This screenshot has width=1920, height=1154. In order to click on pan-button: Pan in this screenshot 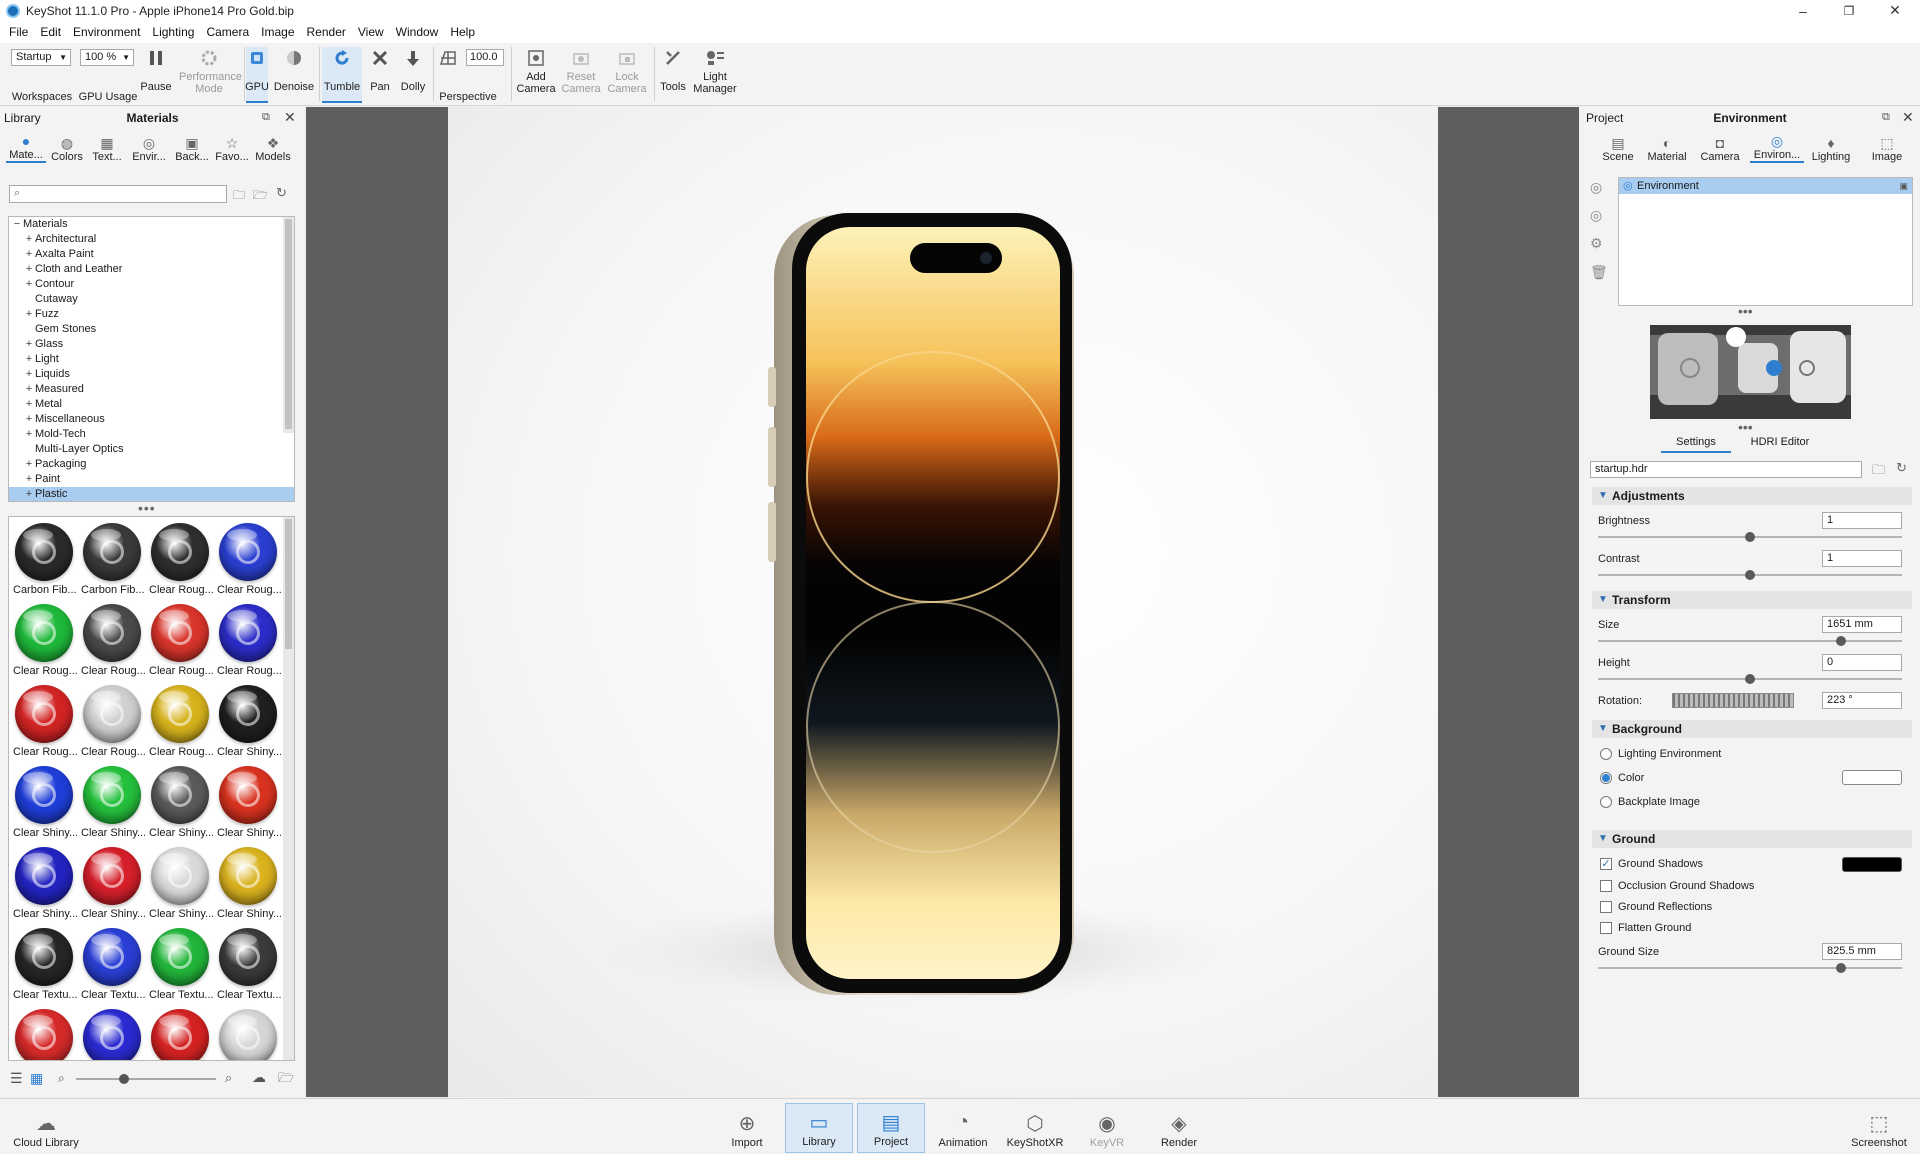, I will do `click(380, 75)`.